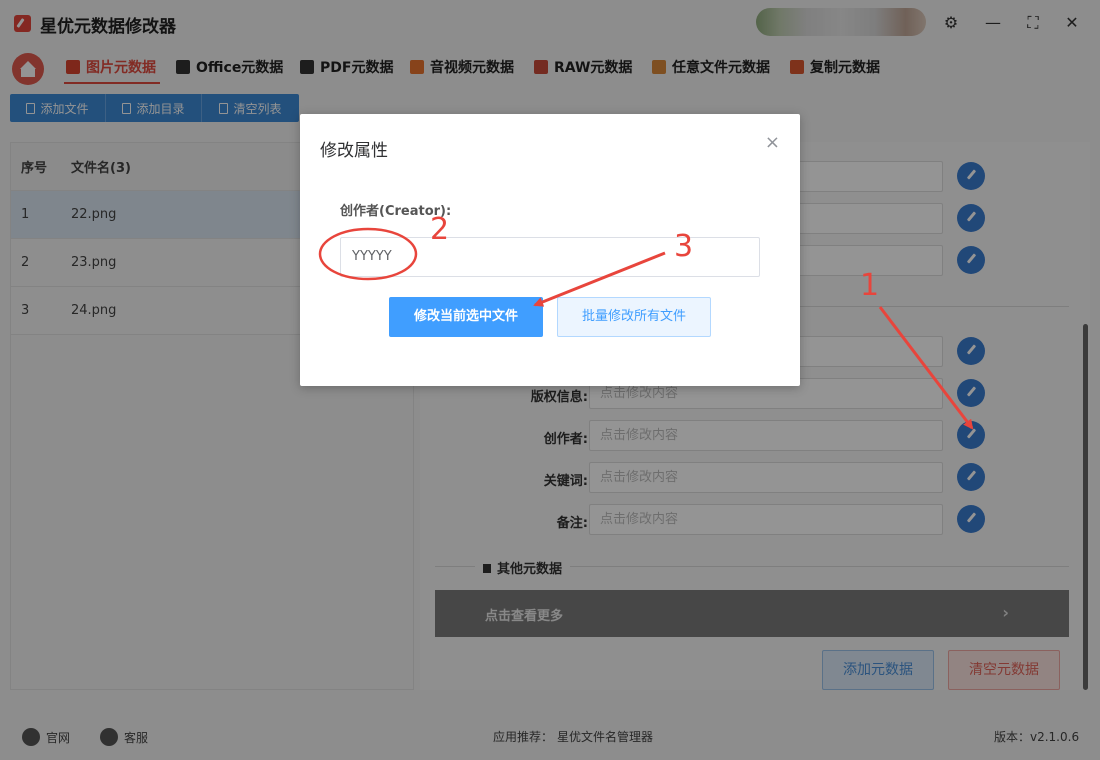 The height and width of the screenshot is (760, 1100). Describe the element at coordinates (440, 229) in the screenshot. I see `annotation-number: 2` at that location.